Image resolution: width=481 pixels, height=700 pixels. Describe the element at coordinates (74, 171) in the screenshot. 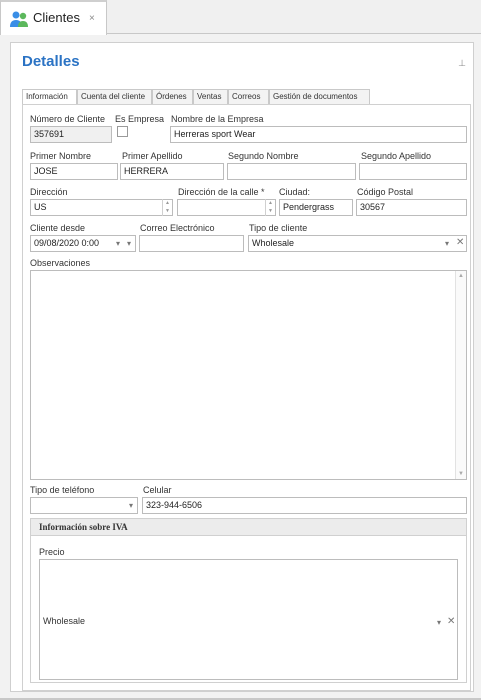

I see `primer-nombre-field: JOSE` at that location.